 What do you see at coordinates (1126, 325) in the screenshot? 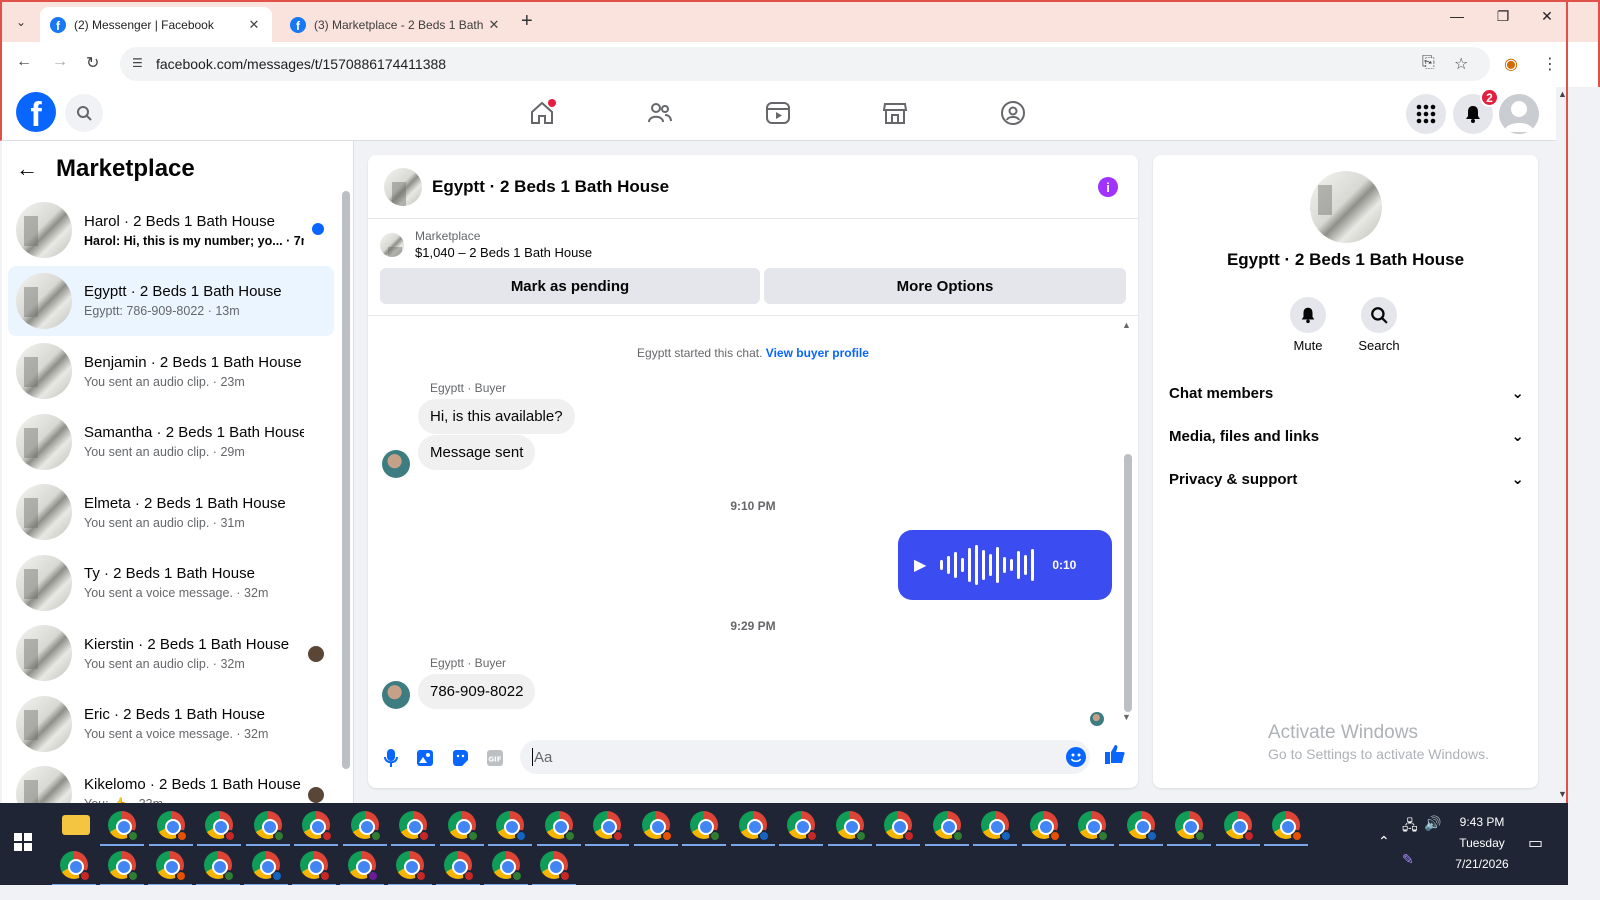
I see `scroll-up-icon: ▲` at bounding box center [1126, 325].